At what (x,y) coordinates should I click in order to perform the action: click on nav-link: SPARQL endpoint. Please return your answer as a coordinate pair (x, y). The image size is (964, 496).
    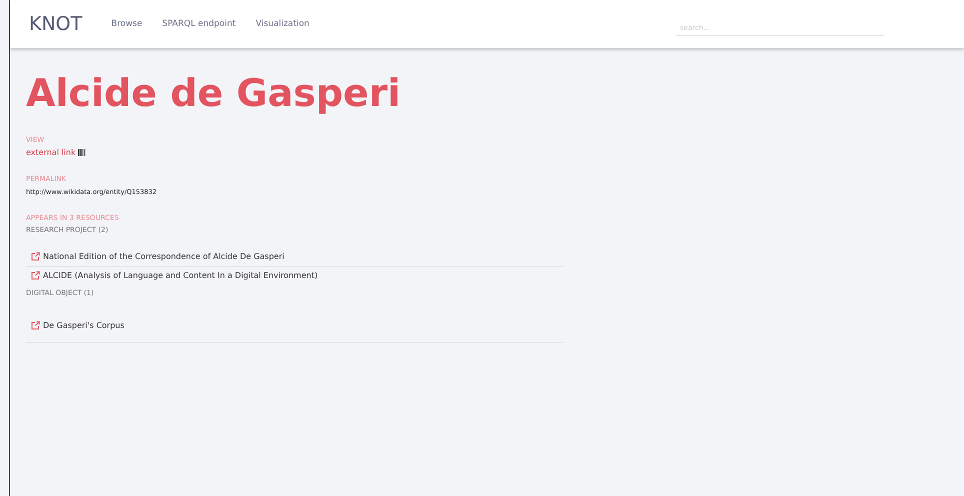
    Looking at the image, I should click on (199, 24).